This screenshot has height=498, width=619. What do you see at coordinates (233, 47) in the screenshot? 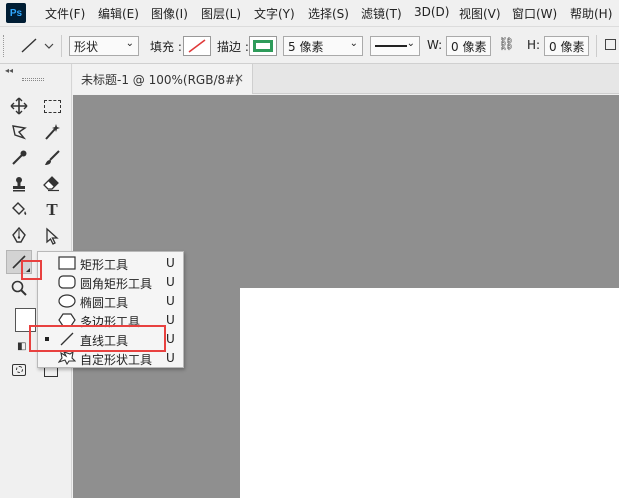
I see `stroke-label: 描边 :` at bounding box center [233, 47].